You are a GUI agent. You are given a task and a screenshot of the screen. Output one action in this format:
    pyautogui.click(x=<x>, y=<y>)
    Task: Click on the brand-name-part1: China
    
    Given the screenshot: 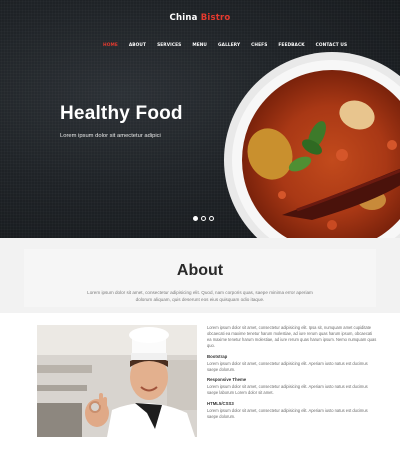 What is the action you would take?
    pyautogui.click(x=183, y=18)
    